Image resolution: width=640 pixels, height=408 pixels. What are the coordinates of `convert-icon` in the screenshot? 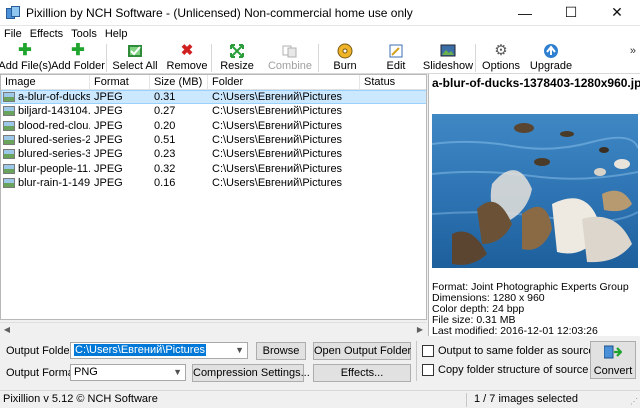 It's located at (613, 353).